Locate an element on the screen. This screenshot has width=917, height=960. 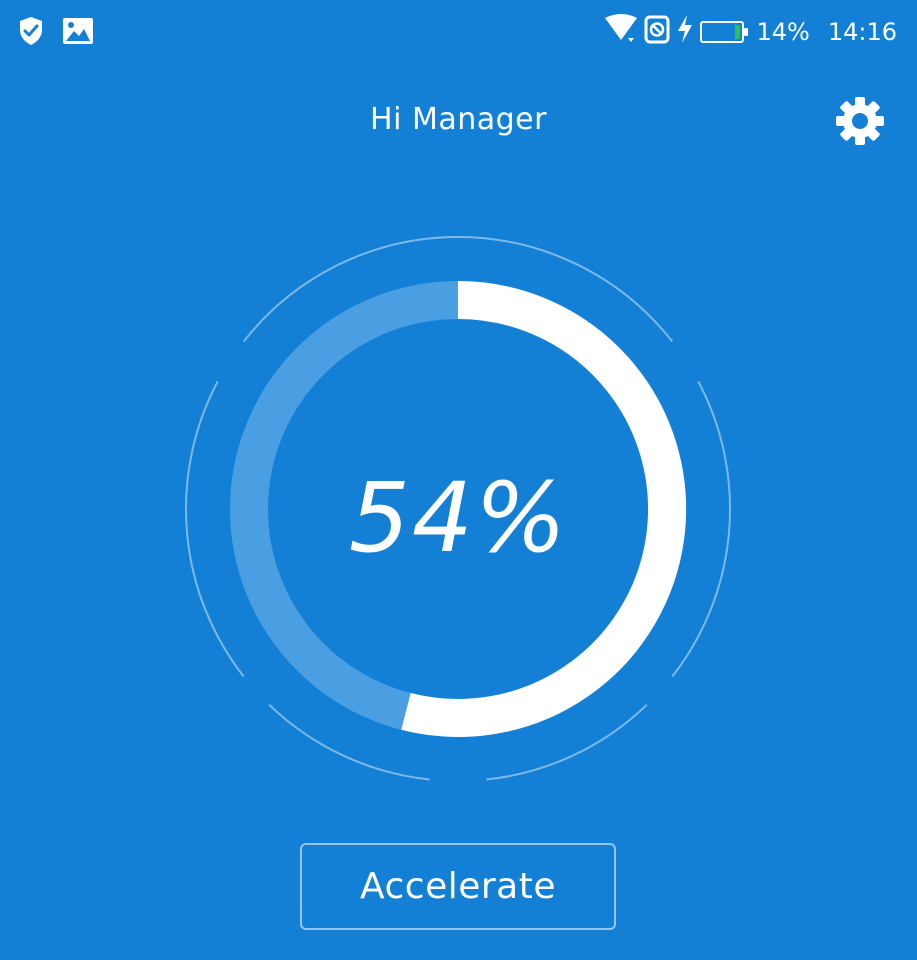
accelerate-button: Accelerate is located at coordinates (458, 886).